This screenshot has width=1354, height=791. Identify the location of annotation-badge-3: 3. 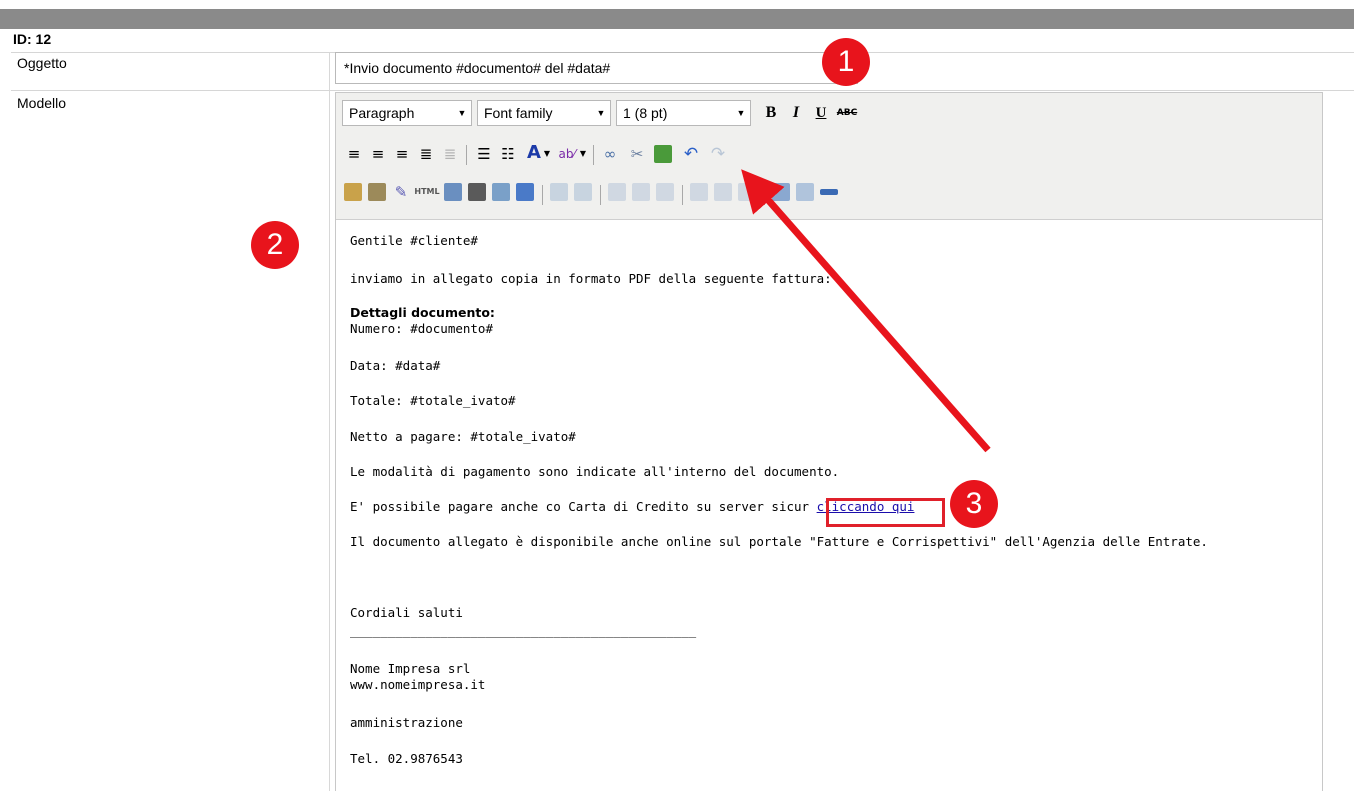
(974, 504).